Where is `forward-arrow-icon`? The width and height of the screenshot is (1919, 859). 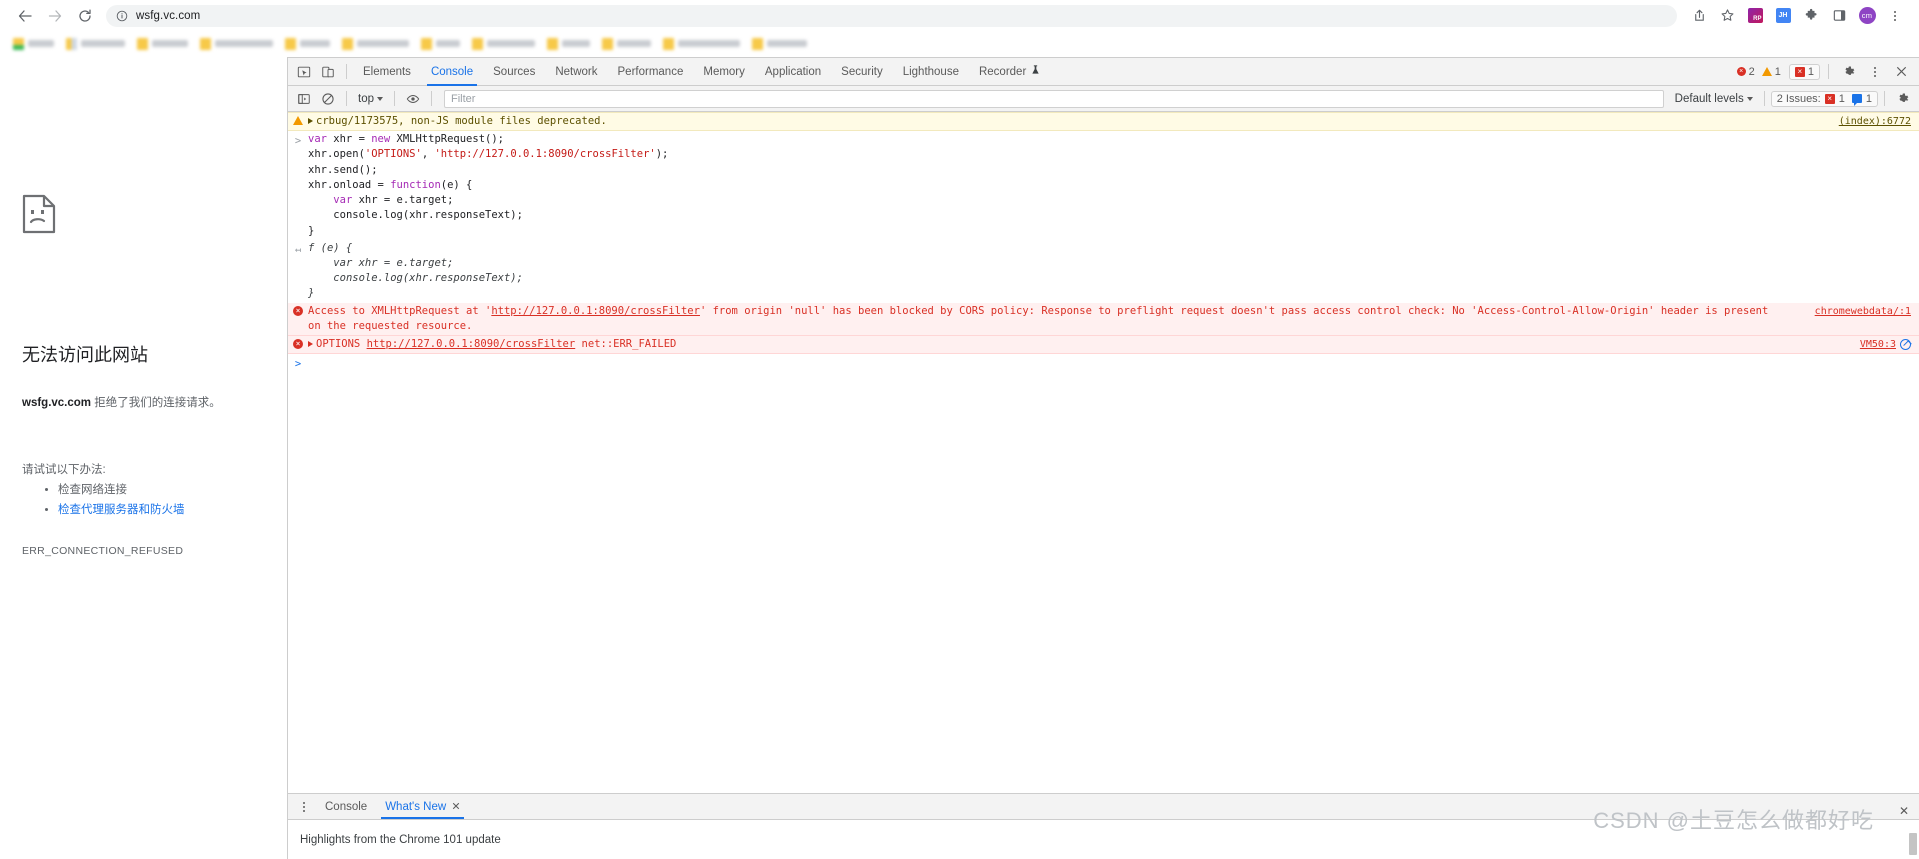 forward-arrow-icon is located at coordinates (55, 16).